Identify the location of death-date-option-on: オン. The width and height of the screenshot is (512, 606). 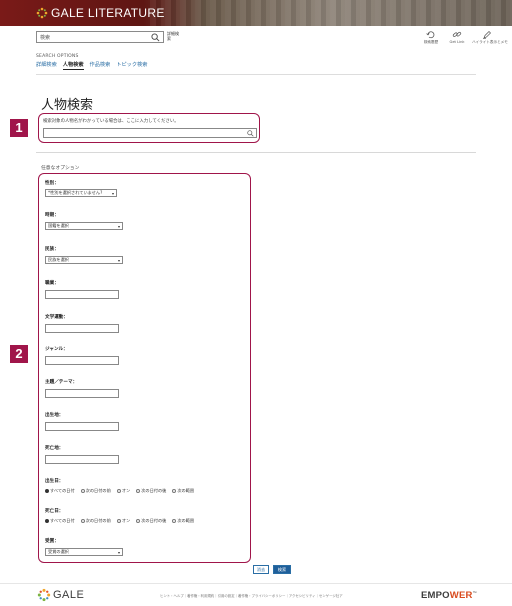
(123, 521).